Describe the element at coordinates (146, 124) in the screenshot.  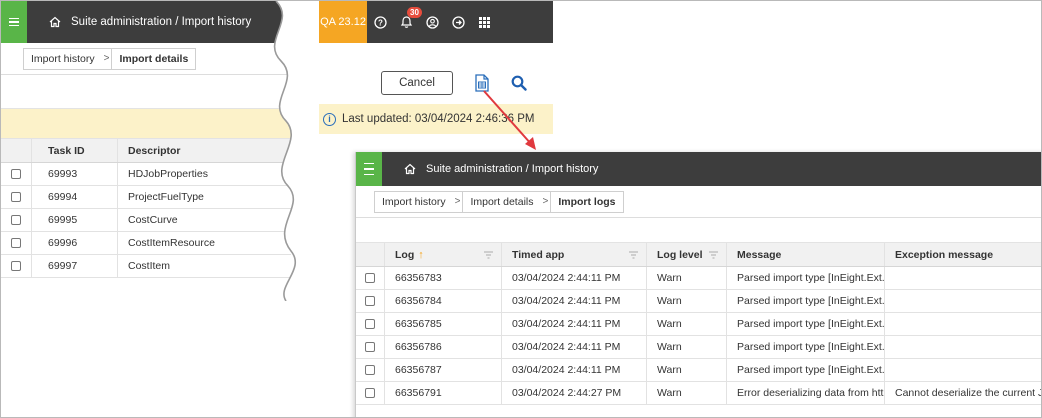
I see `notice-bar` at that location.